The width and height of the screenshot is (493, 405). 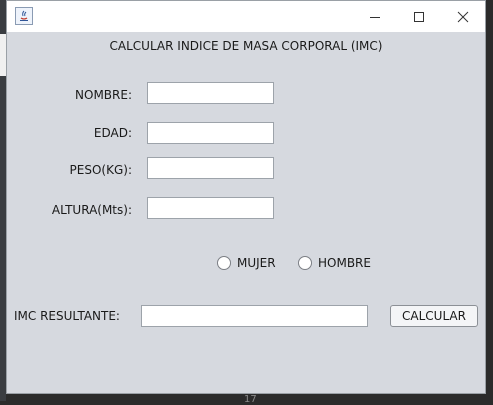 I want to click on calcular-button: CALCULAR, so click(x=434, y=316).